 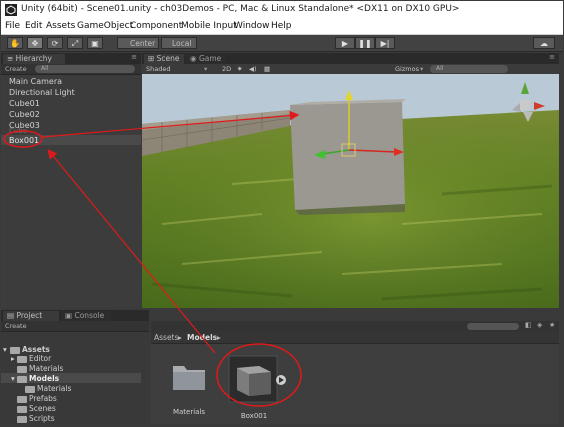 I want to click on tab-console: ▣ Console, so click(x=86, y=316).